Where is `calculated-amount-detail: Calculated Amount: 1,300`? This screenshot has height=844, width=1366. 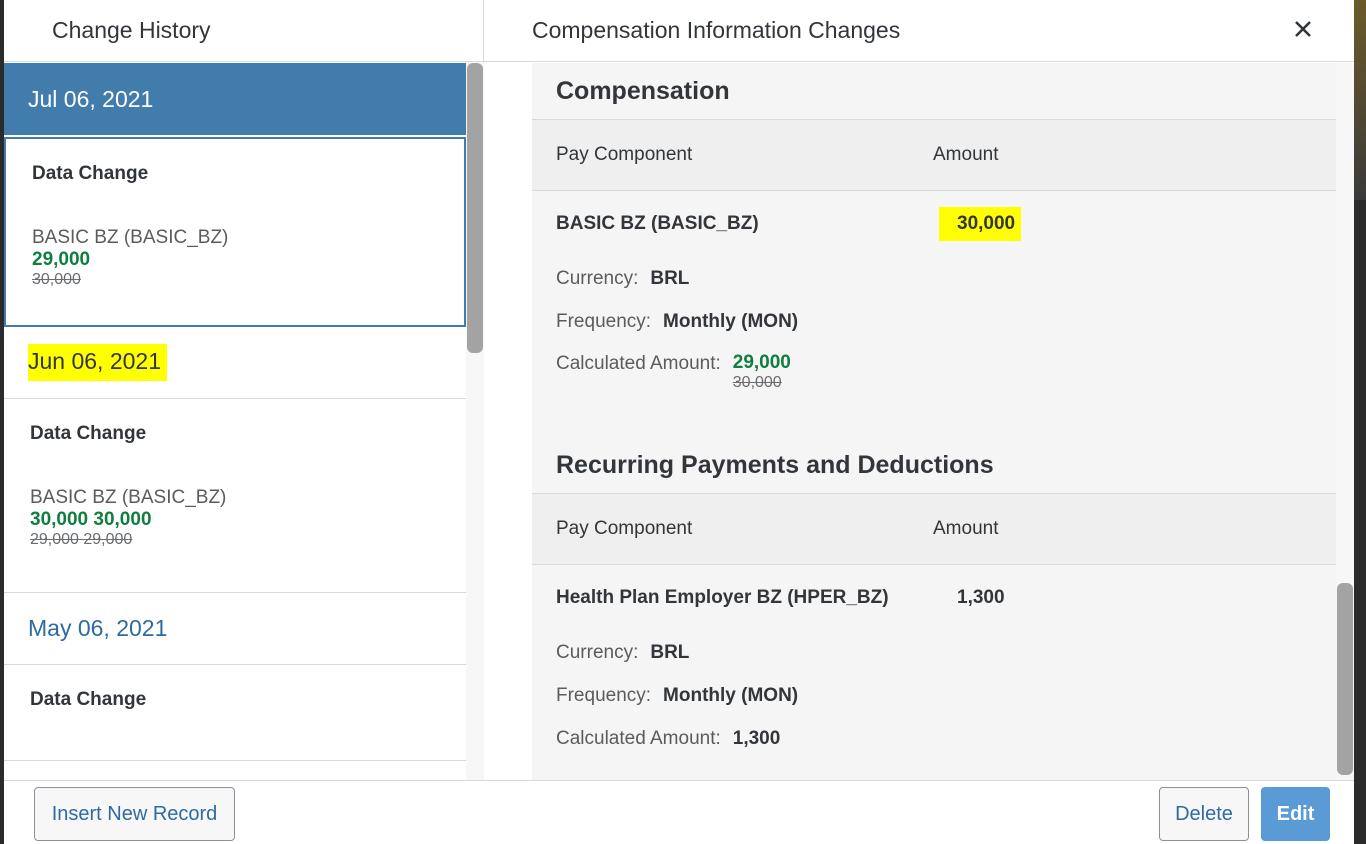 calculated-amount-detail: Calculated Amount: 1,300 is located at coordinates (946, 738).